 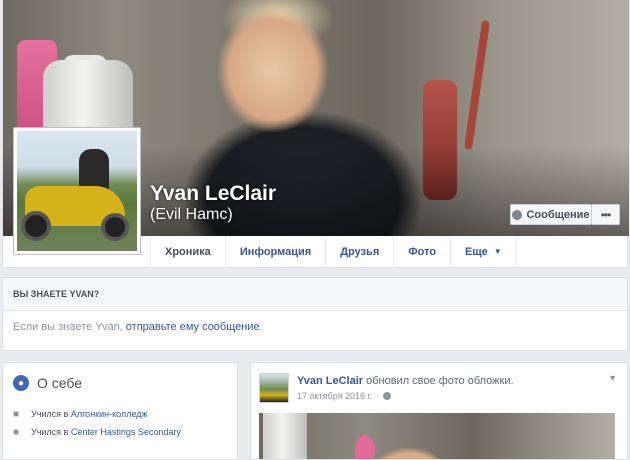 What do you see at coordinates (437, 436) in the screenshot?
I see `post-image` at bounding box center [437, 436].